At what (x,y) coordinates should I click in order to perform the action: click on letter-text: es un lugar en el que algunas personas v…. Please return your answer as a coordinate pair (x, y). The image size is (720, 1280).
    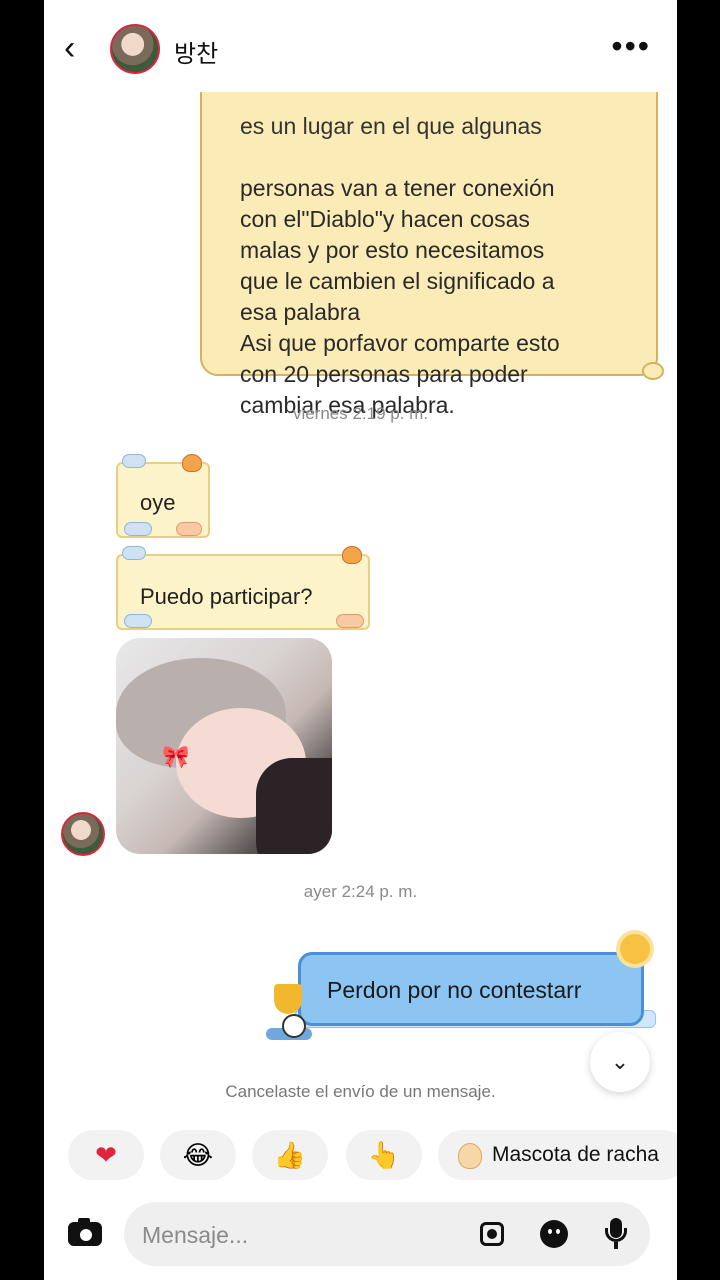
    Looking at the image, I should click on (430, 250).